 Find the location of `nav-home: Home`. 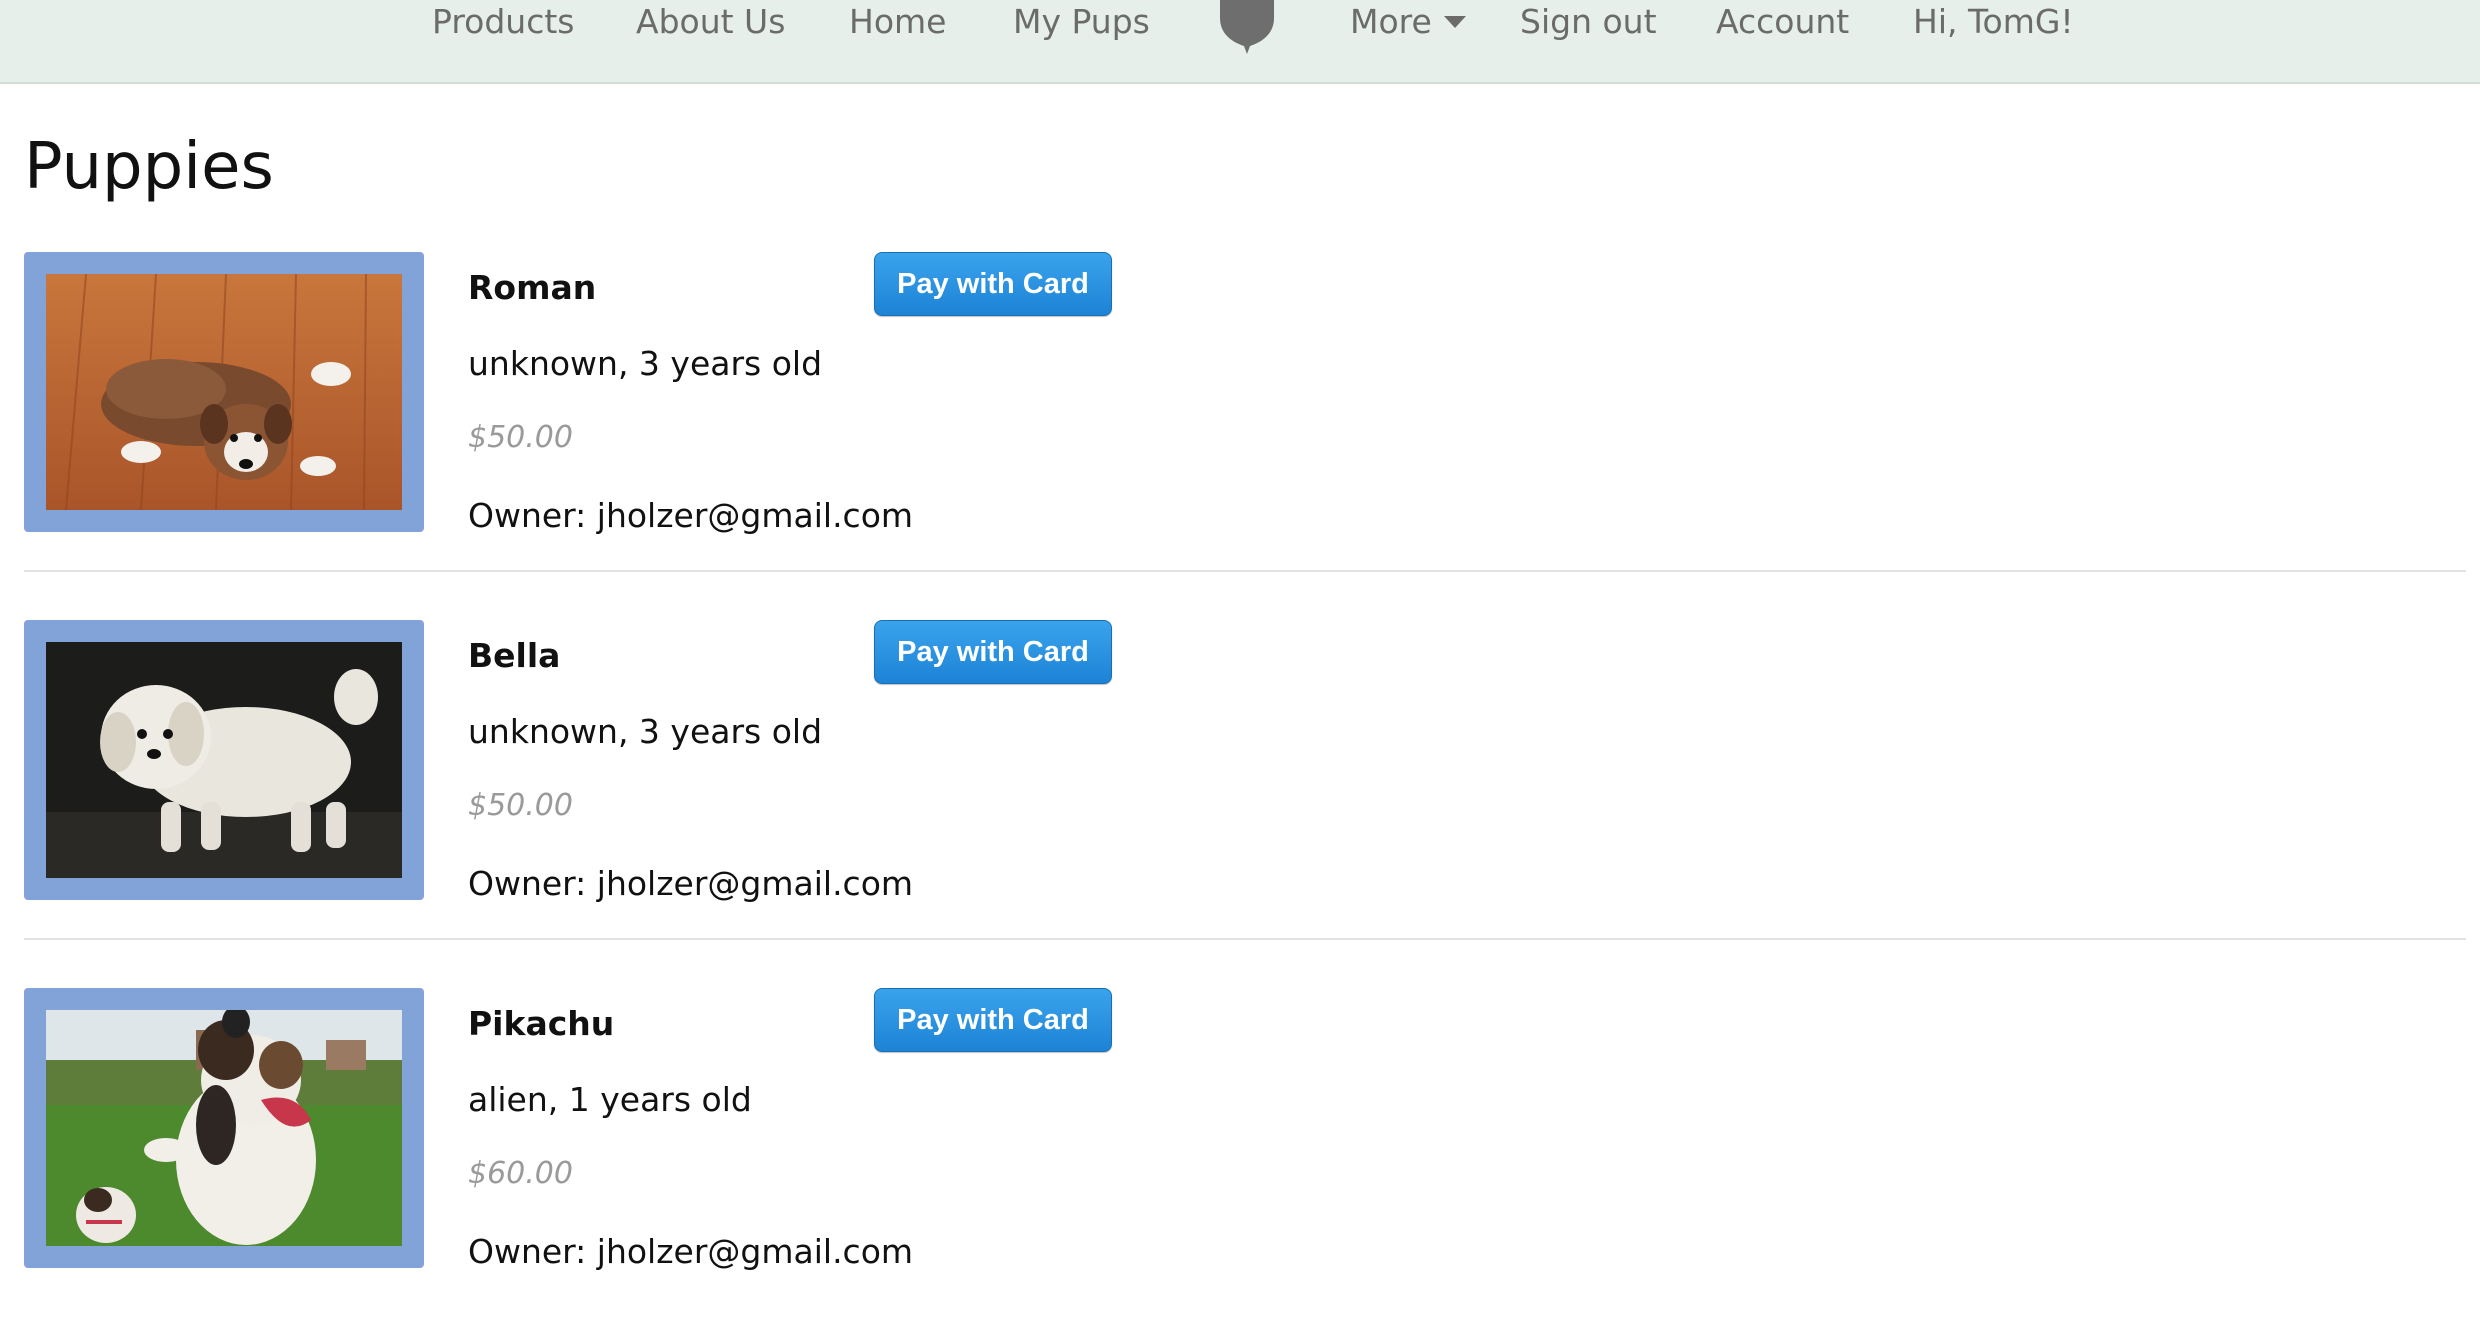

nav-home: Home is located at coordinates (897, 22).